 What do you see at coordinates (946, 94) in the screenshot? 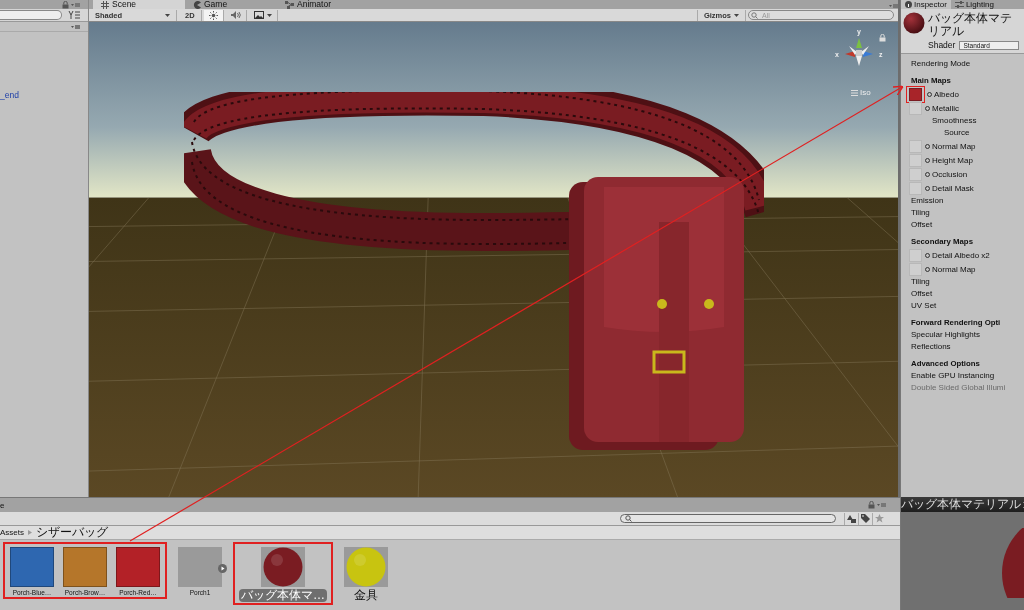
I see `property-label: Albedo` at bounding box center [946, 94].